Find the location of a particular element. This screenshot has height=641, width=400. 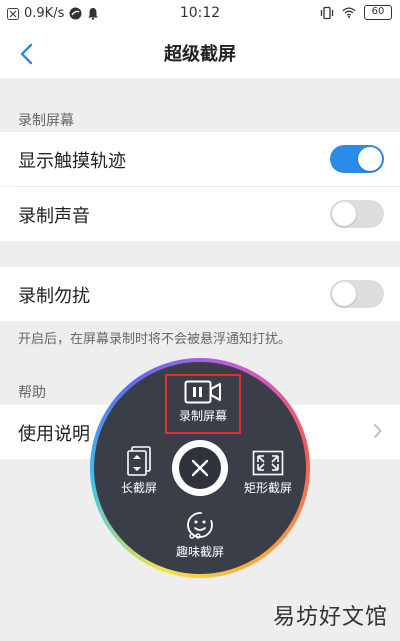

rect-screenshot-icon is located at coordinates (268, 463).